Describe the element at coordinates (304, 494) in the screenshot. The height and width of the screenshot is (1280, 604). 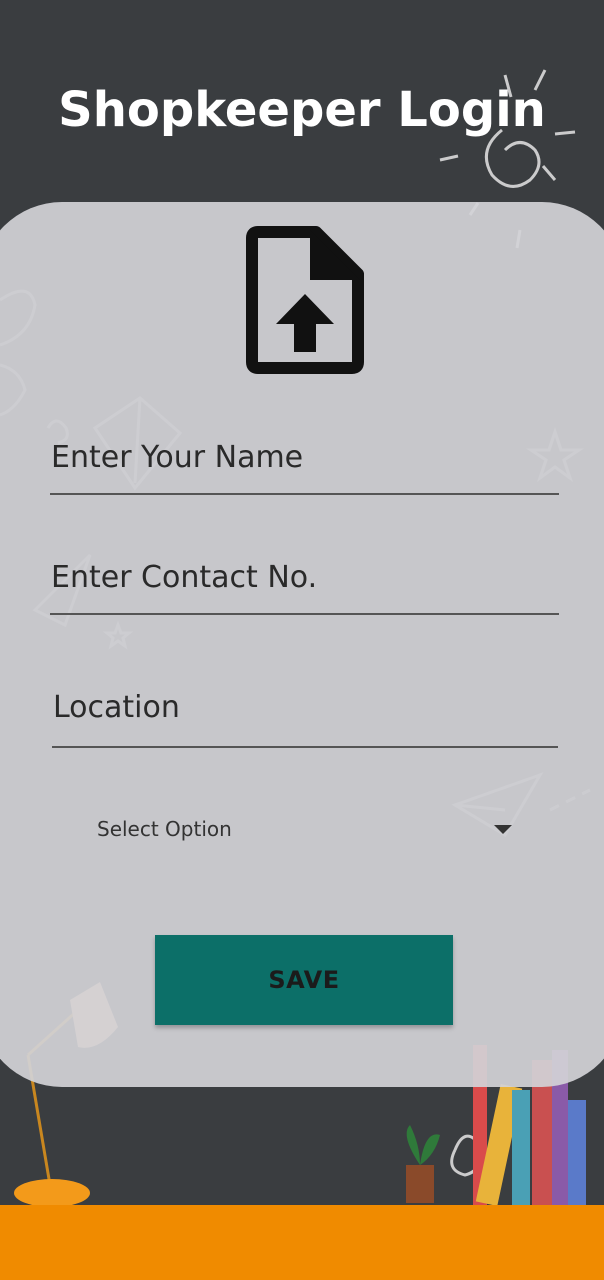
I see `name-underline` at that location.